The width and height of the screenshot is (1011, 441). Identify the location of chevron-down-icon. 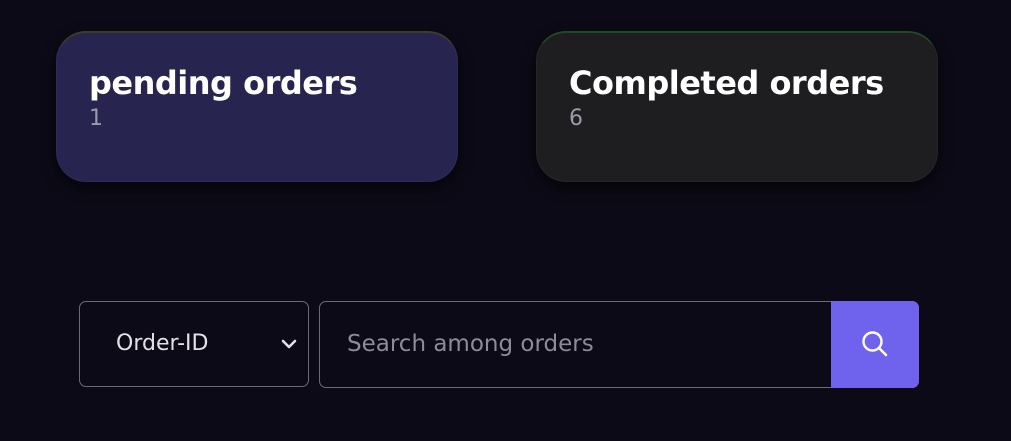
(289, 344).